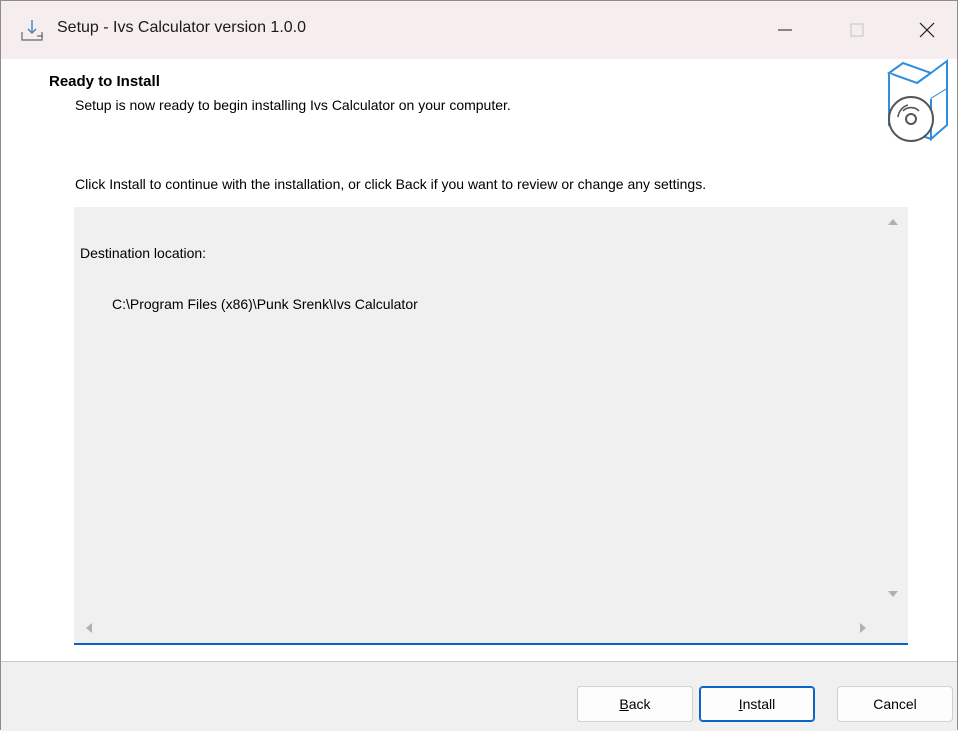 This screenshot has height=732, width=960. I want to click on scroll-down-arrow-icon, so click(893, 594).